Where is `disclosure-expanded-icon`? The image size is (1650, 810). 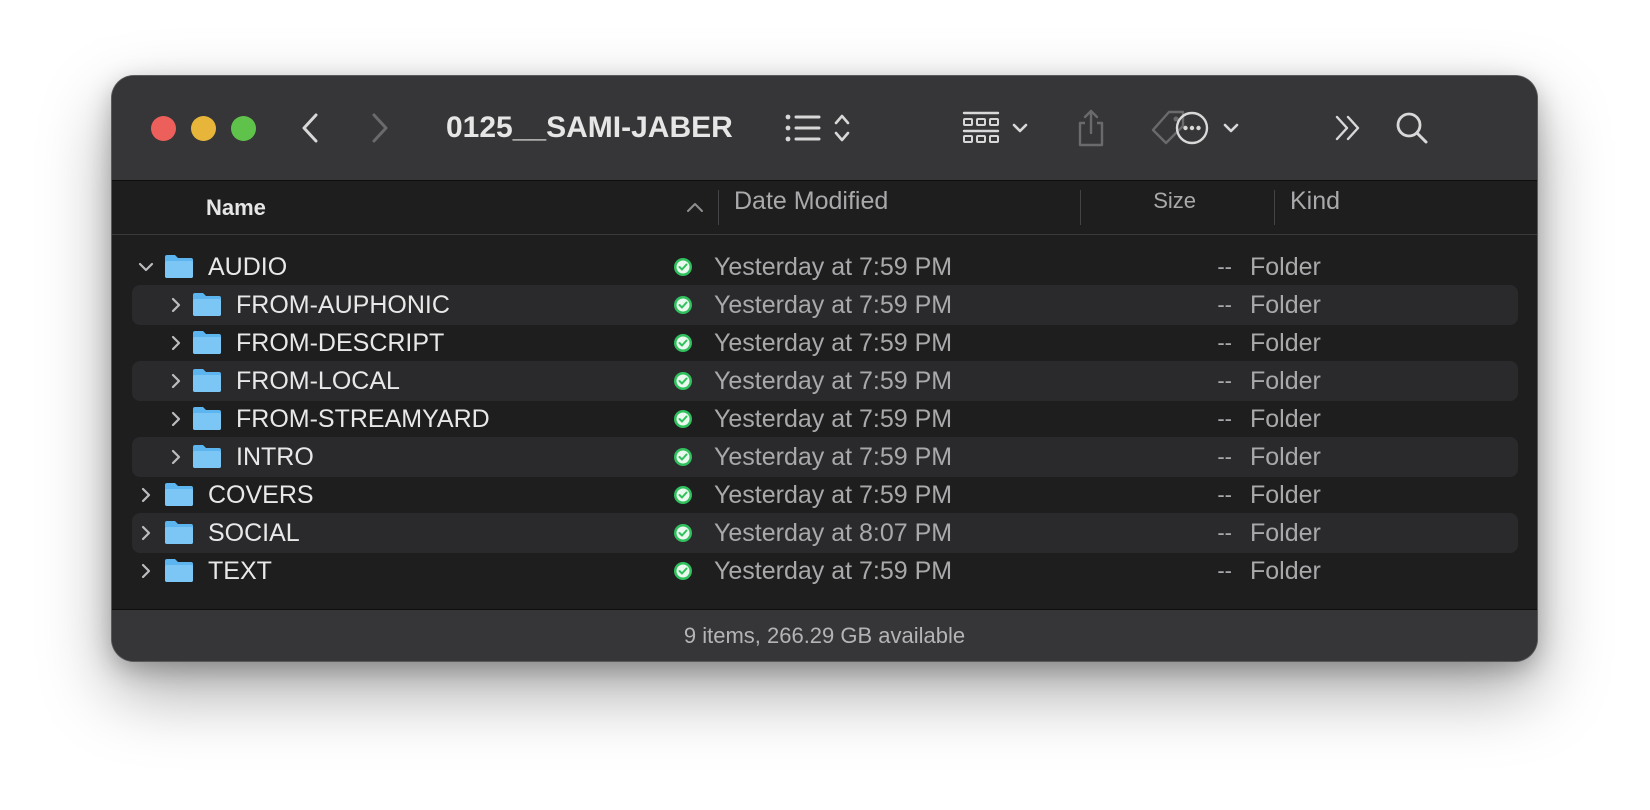 disclosure-expanded-icon is located at coordinates (146, 267).